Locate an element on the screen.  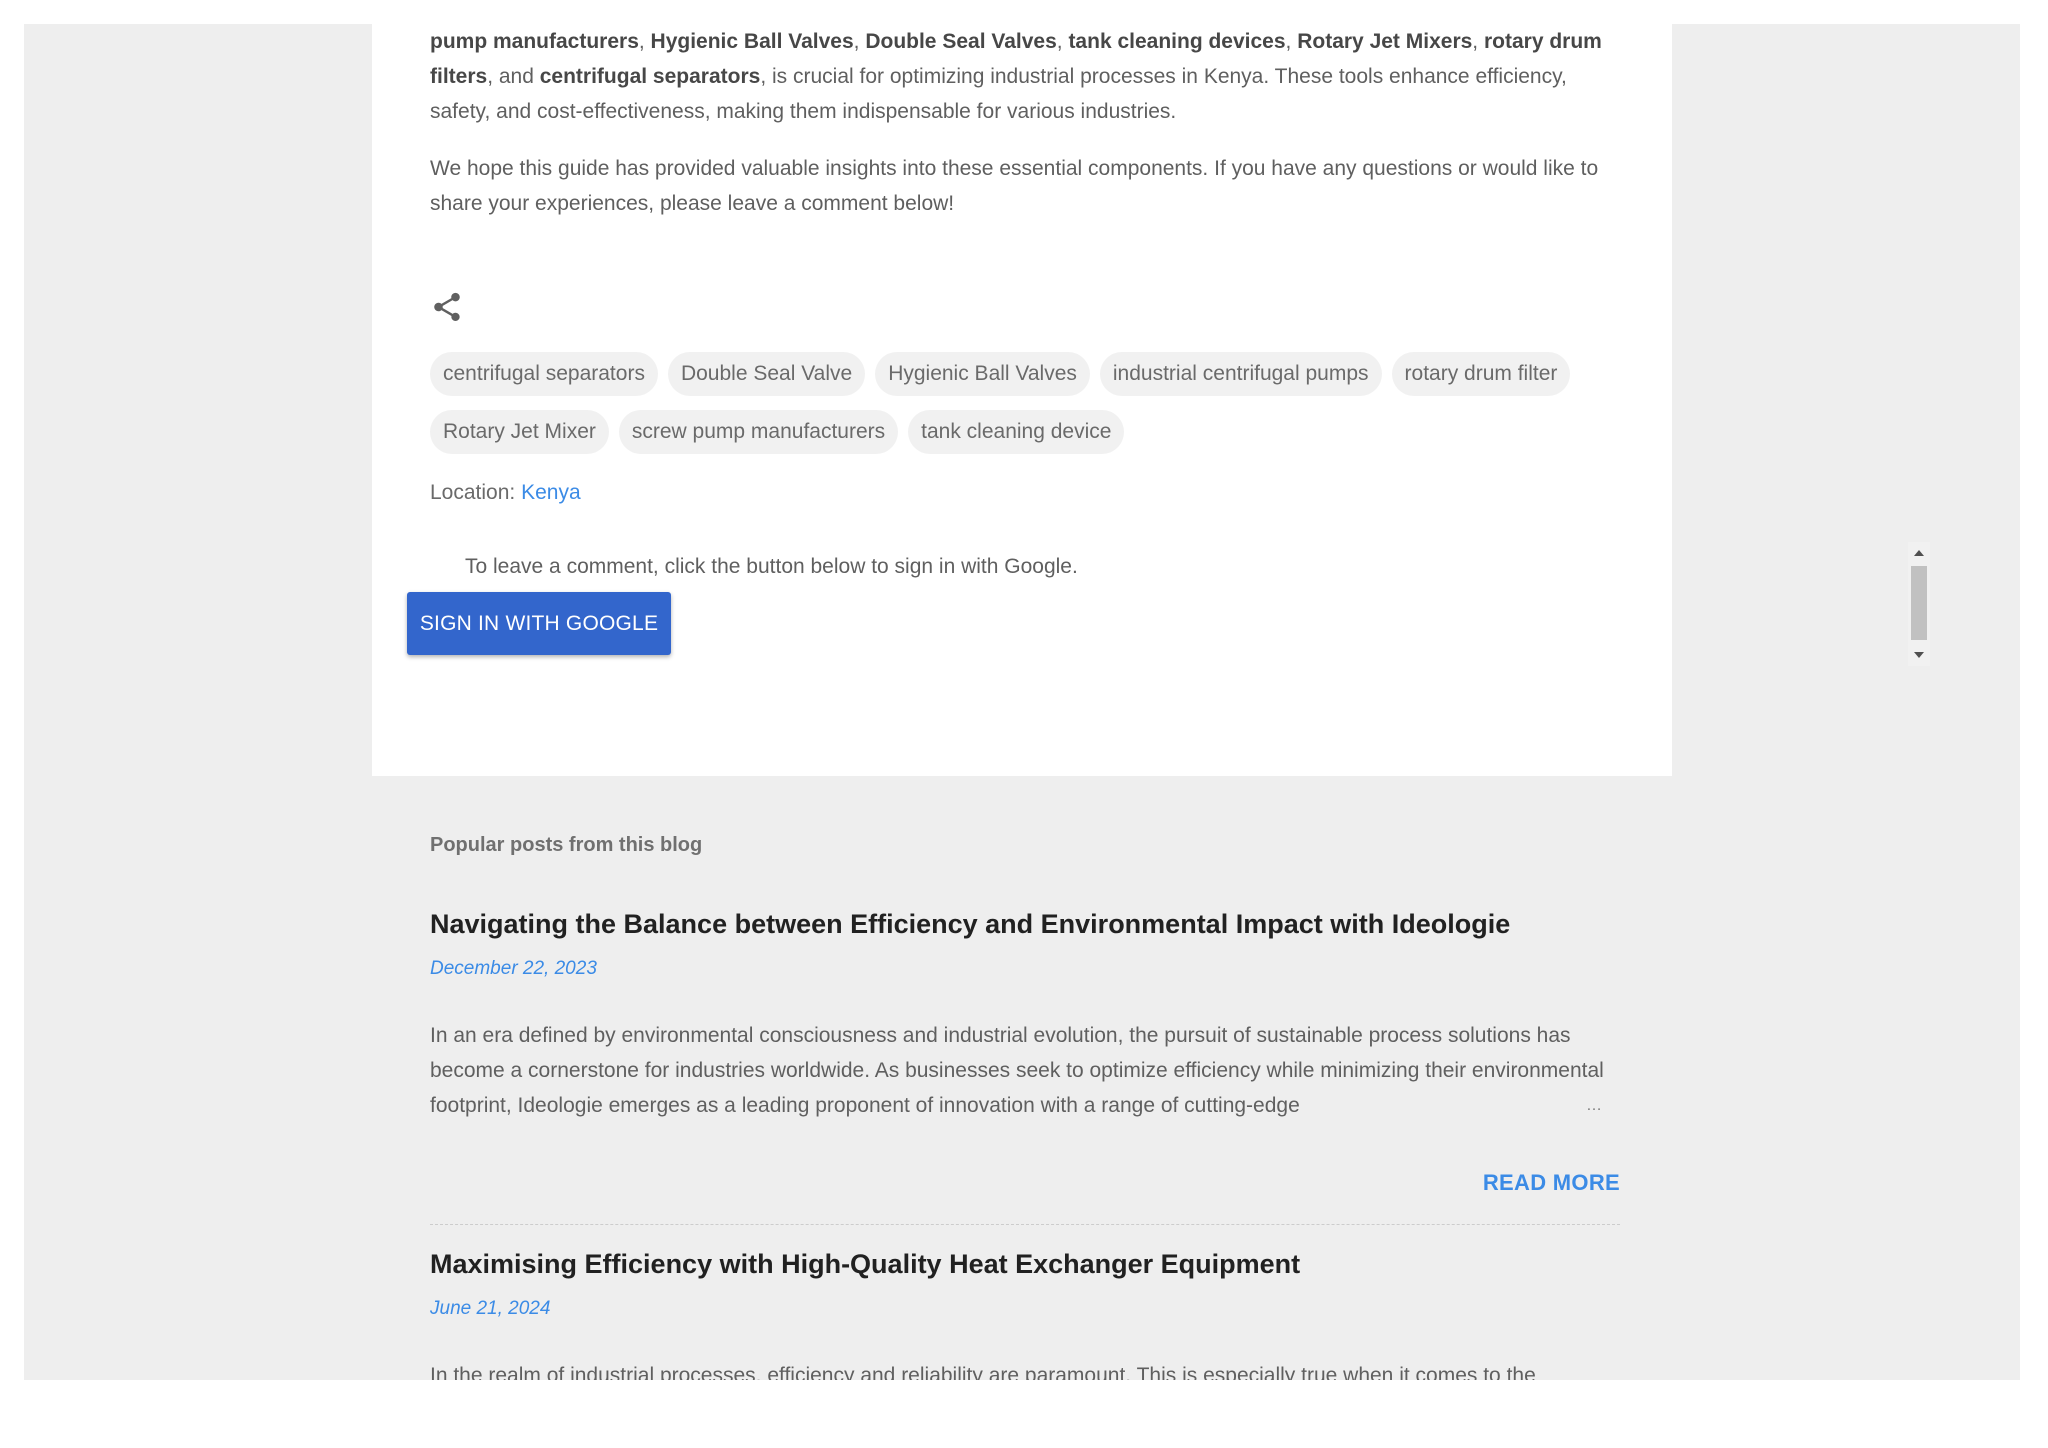
popular-posts-heading: Popular posts from this blog is located at coordinates (566, 845).